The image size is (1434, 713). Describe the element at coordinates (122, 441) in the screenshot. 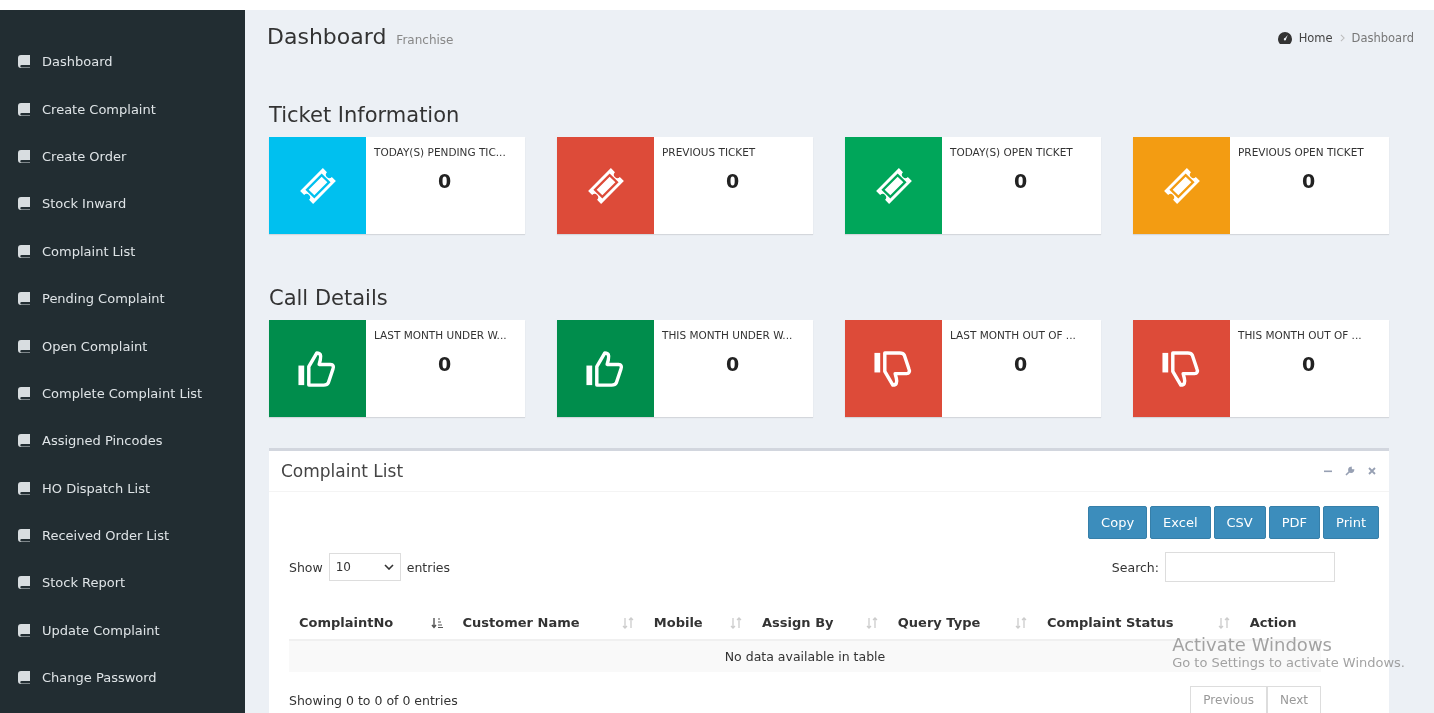

I see `sidebar-item: Assigned Pincodes` at that location.